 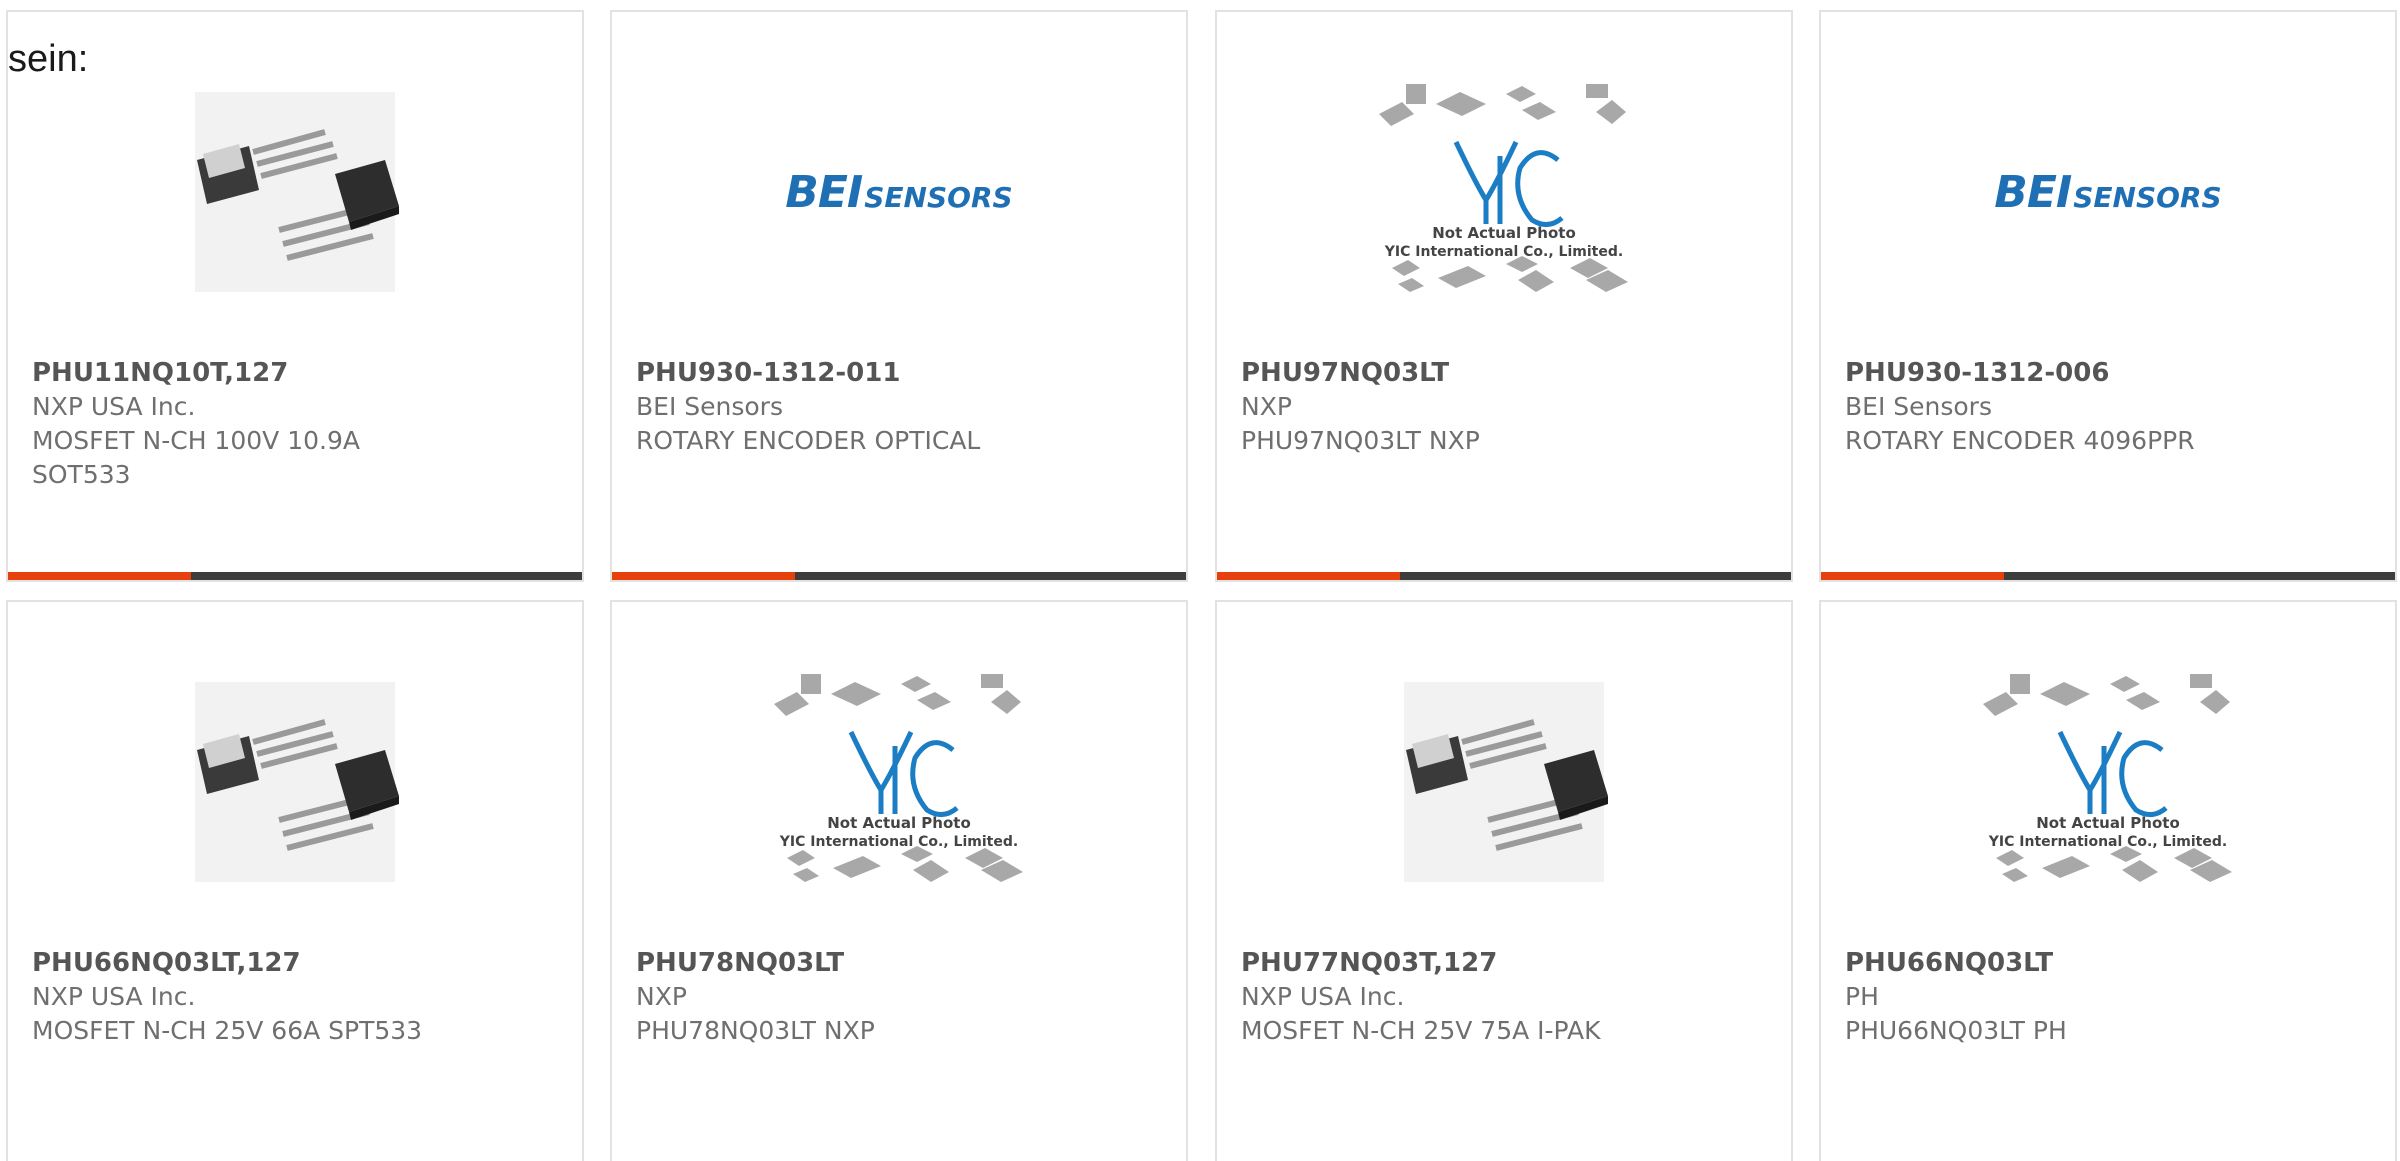 I want to click on description: MOSFET N-CH 25V 66A SPT533, so click(x=227, y=1030).